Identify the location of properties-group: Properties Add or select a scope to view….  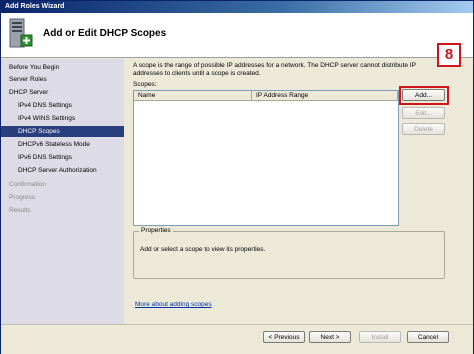
(289, 253).